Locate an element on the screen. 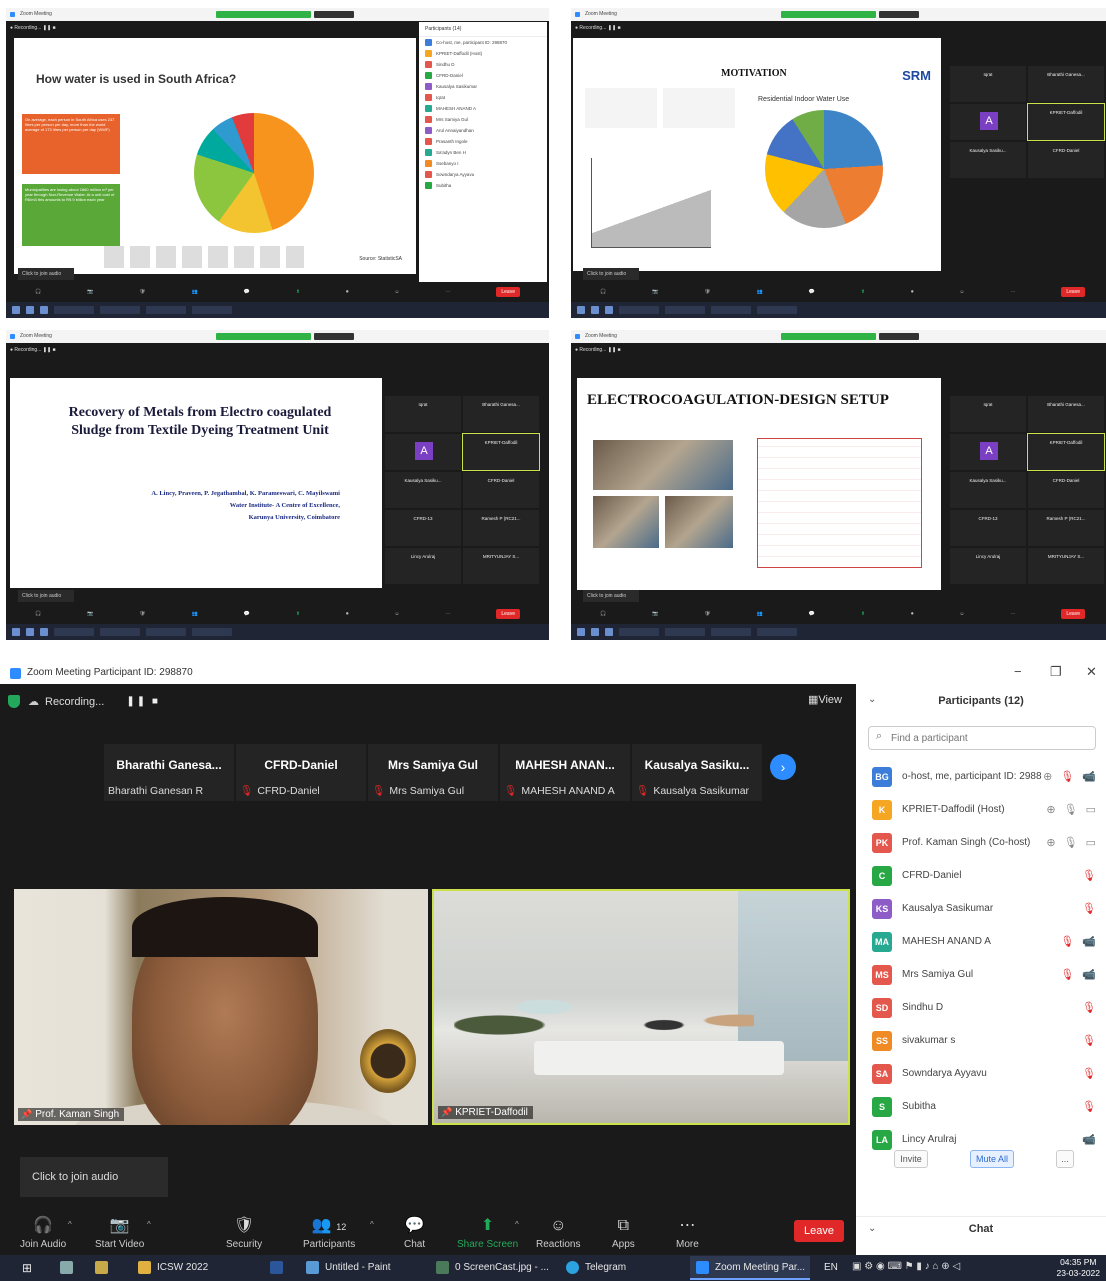 The image size is (1106, 1281). taskbar-icsw: ICSW 2022 is located at coordinates (173, 1268).